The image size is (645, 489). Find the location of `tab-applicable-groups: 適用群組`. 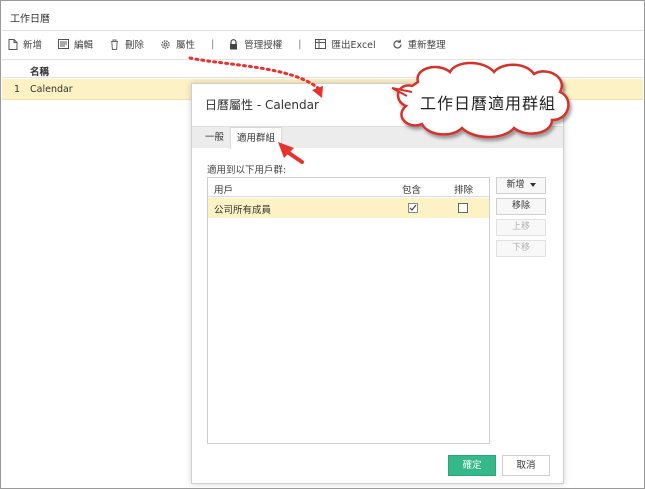

tab-applicable-groups: 適用群組 is located at coordinates (256, 138).